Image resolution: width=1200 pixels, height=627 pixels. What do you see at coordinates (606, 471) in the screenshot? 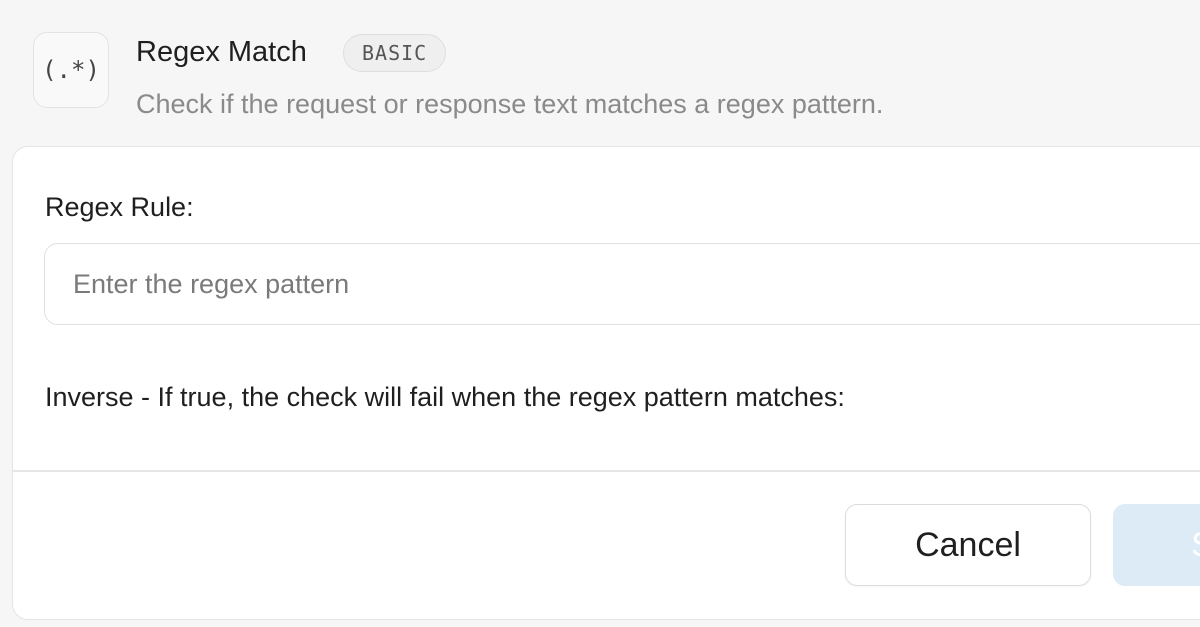
I see `footer-divider` at bounding box center [606, 471].